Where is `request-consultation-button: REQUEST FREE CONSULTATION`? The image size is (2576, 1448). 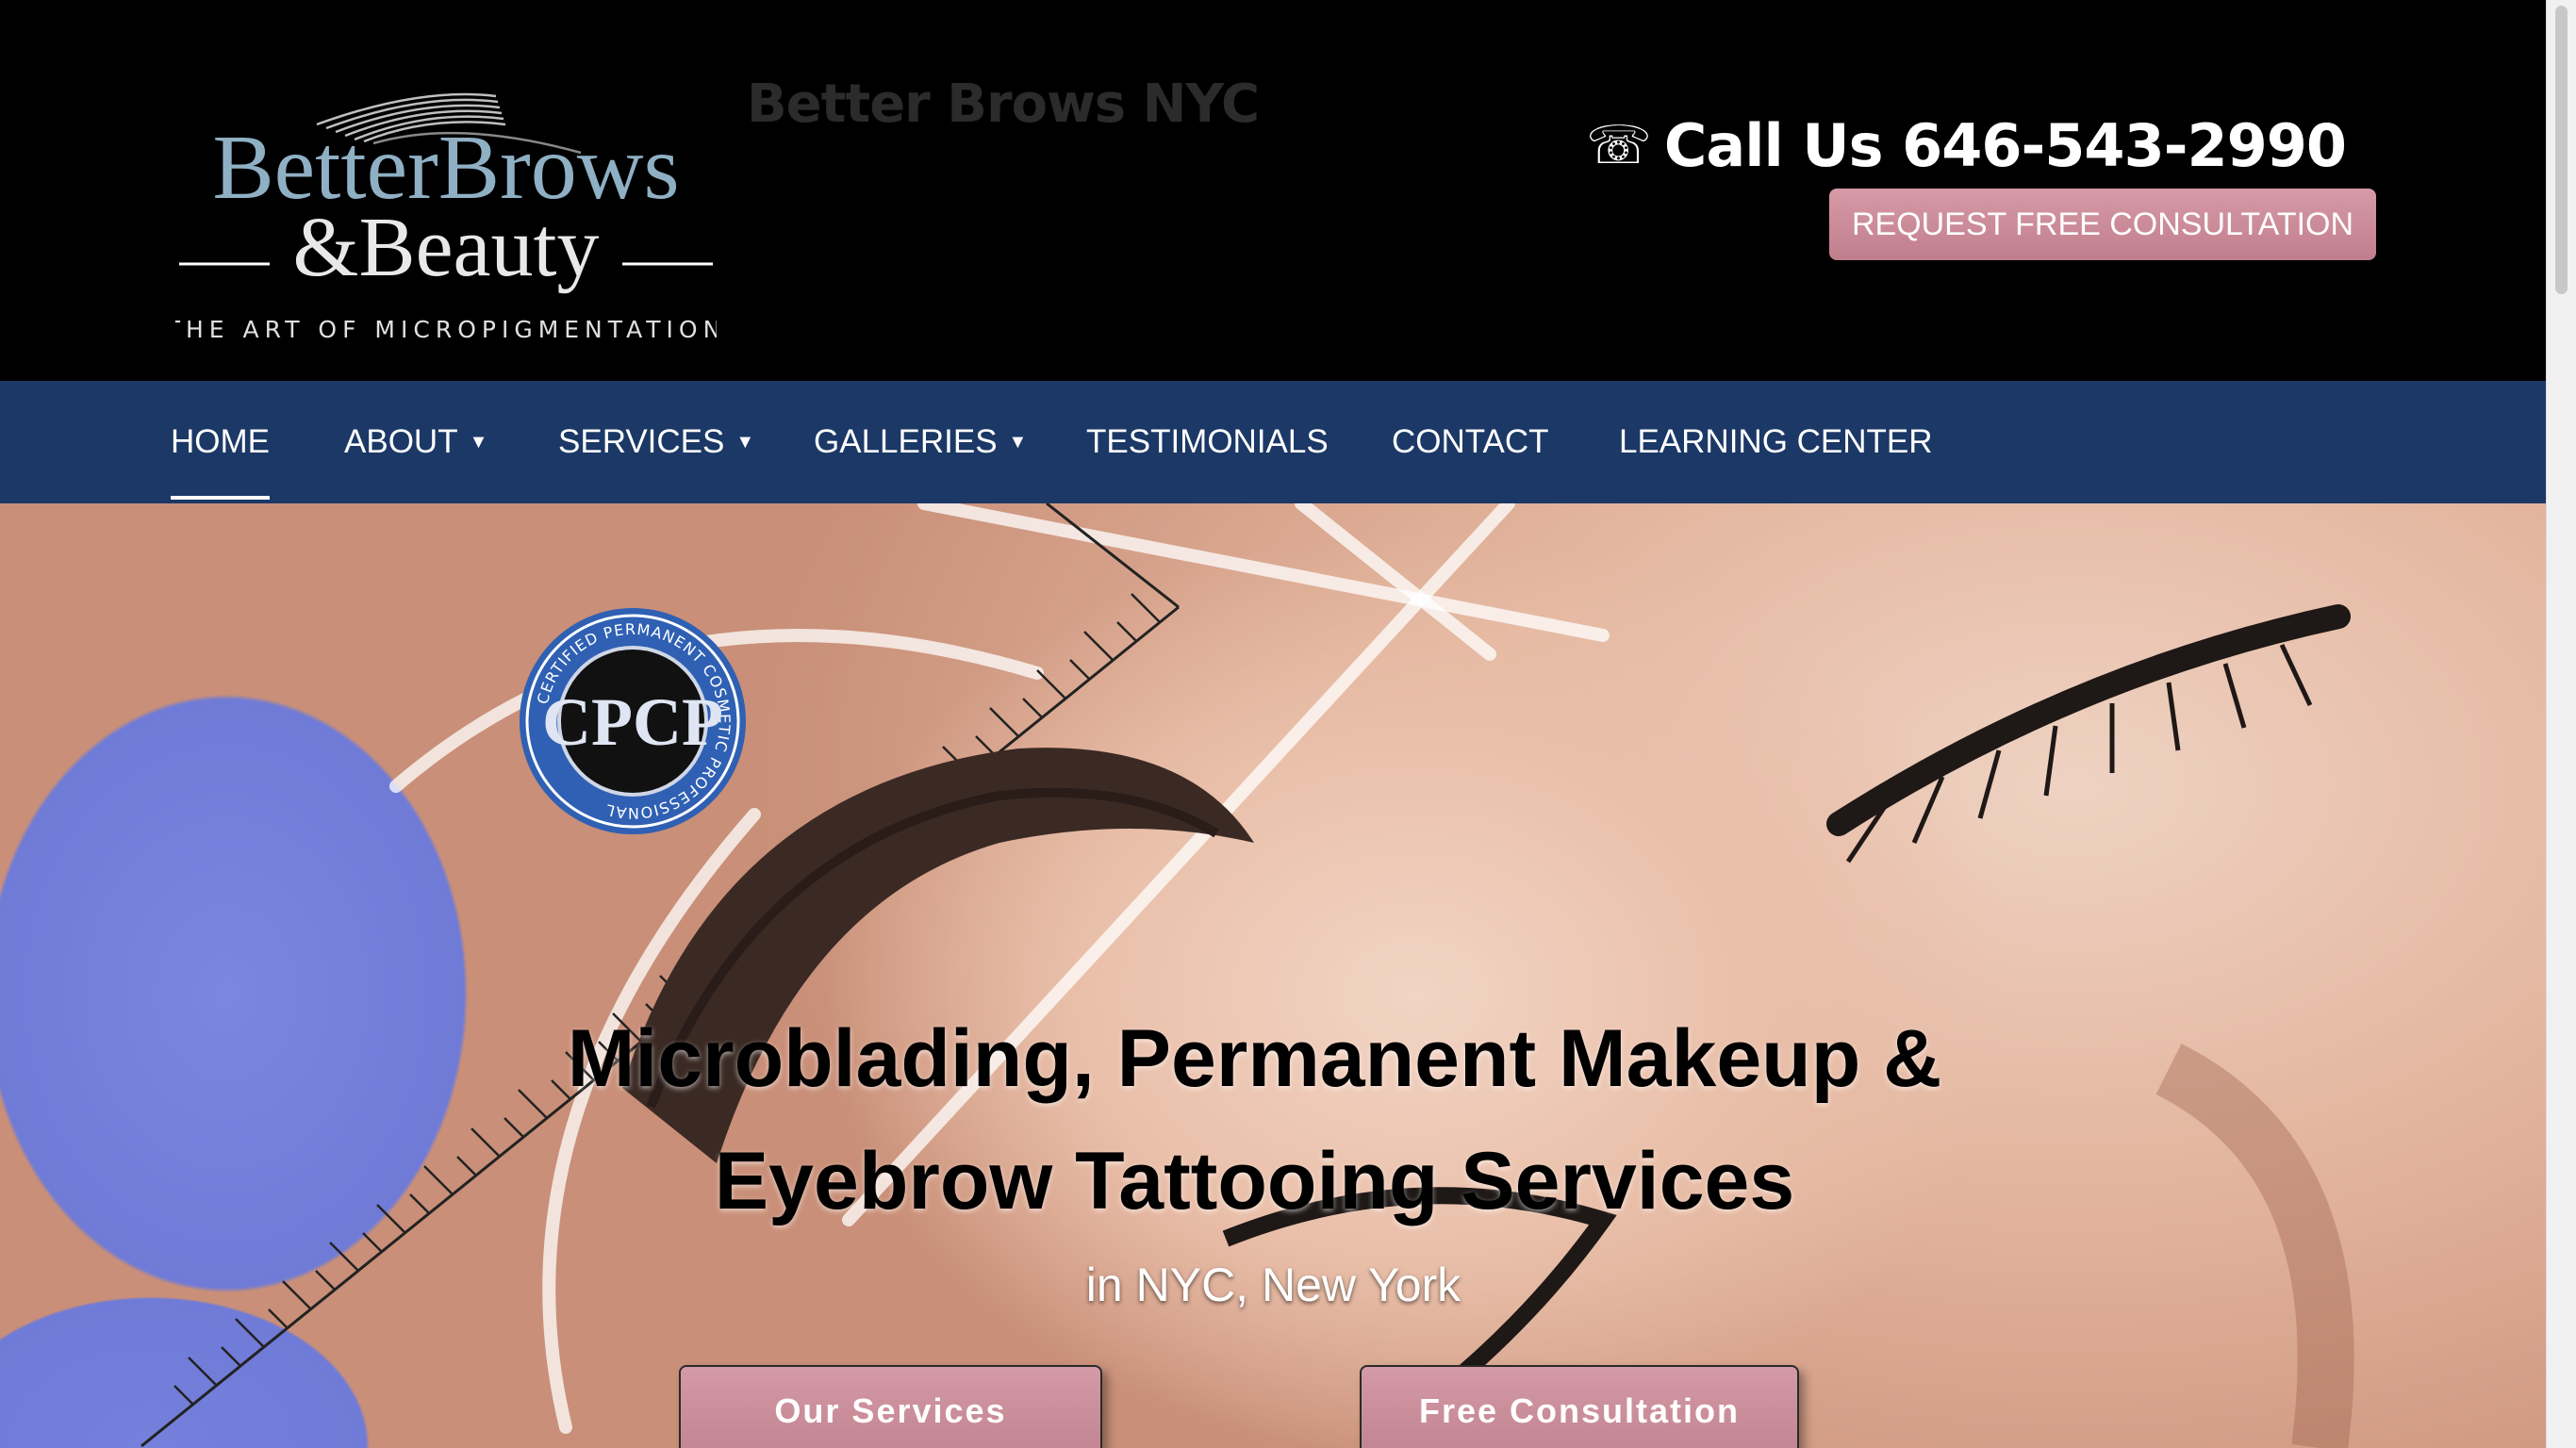
request-consultation-button: REQUEST FREE CONSULTATION is located at coordinates (2102, 224).